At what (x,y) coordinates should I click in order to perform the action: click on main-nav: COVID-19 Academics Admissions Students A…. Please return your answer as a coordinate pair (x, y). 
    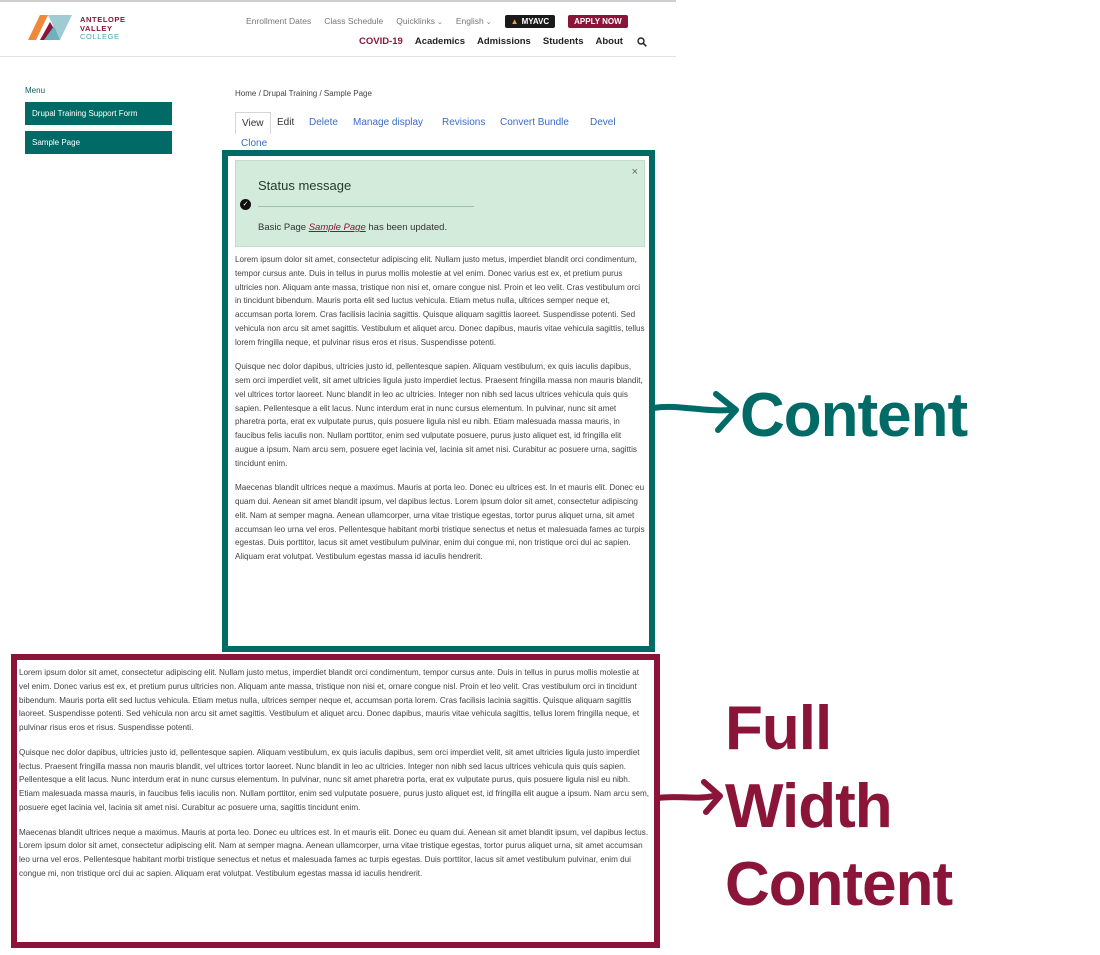
    Looking at the image, I should click on (503, 41).